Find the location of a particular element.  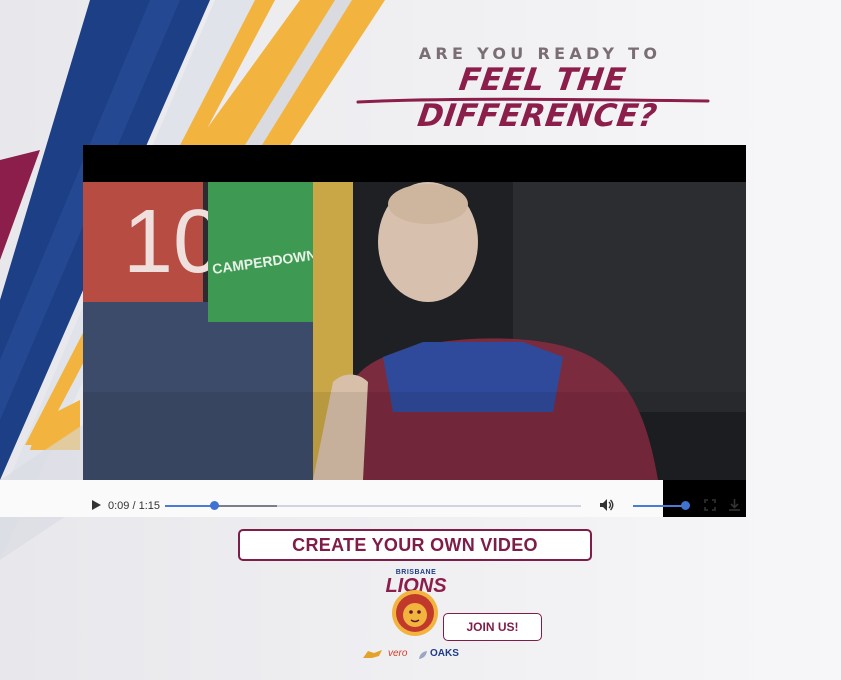

brush-underline is located at coordinates (533, 100).